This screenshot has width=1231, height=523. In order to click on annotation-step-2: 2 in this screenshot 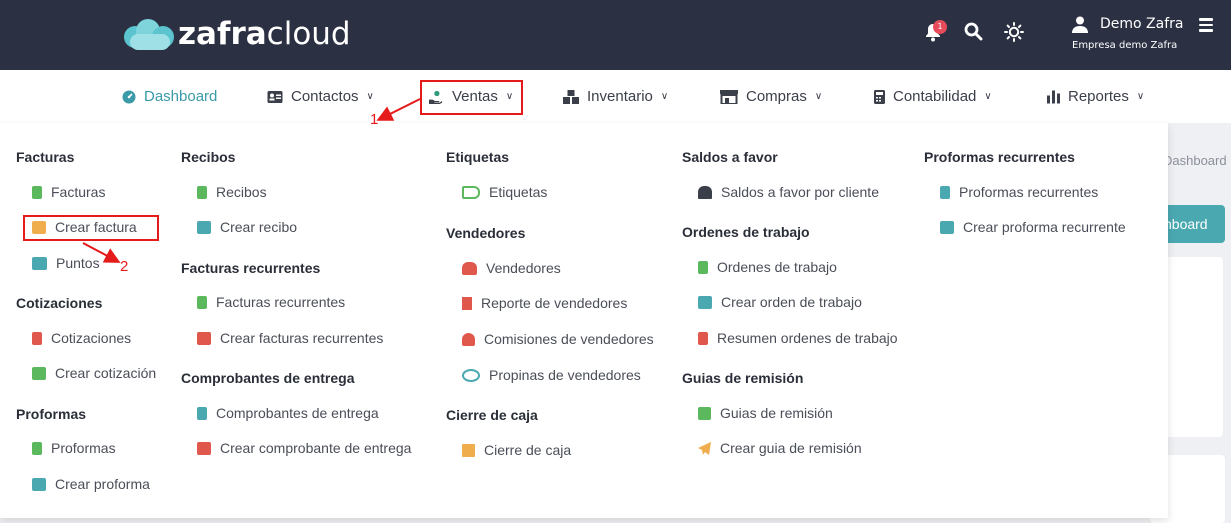, I will do `click(124, 266)`.